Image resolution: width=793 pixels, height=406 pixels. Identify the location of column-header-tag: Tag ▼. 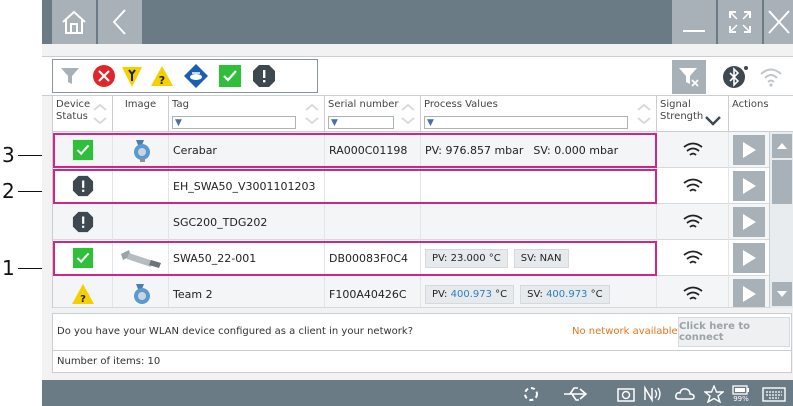
(247, 114).